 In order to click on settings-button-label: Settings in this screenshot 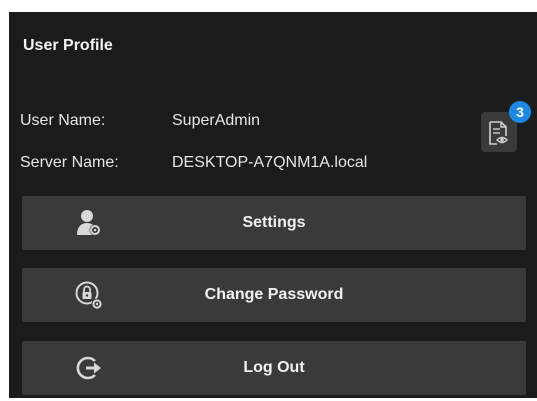, I will do `click(274, 222)`.